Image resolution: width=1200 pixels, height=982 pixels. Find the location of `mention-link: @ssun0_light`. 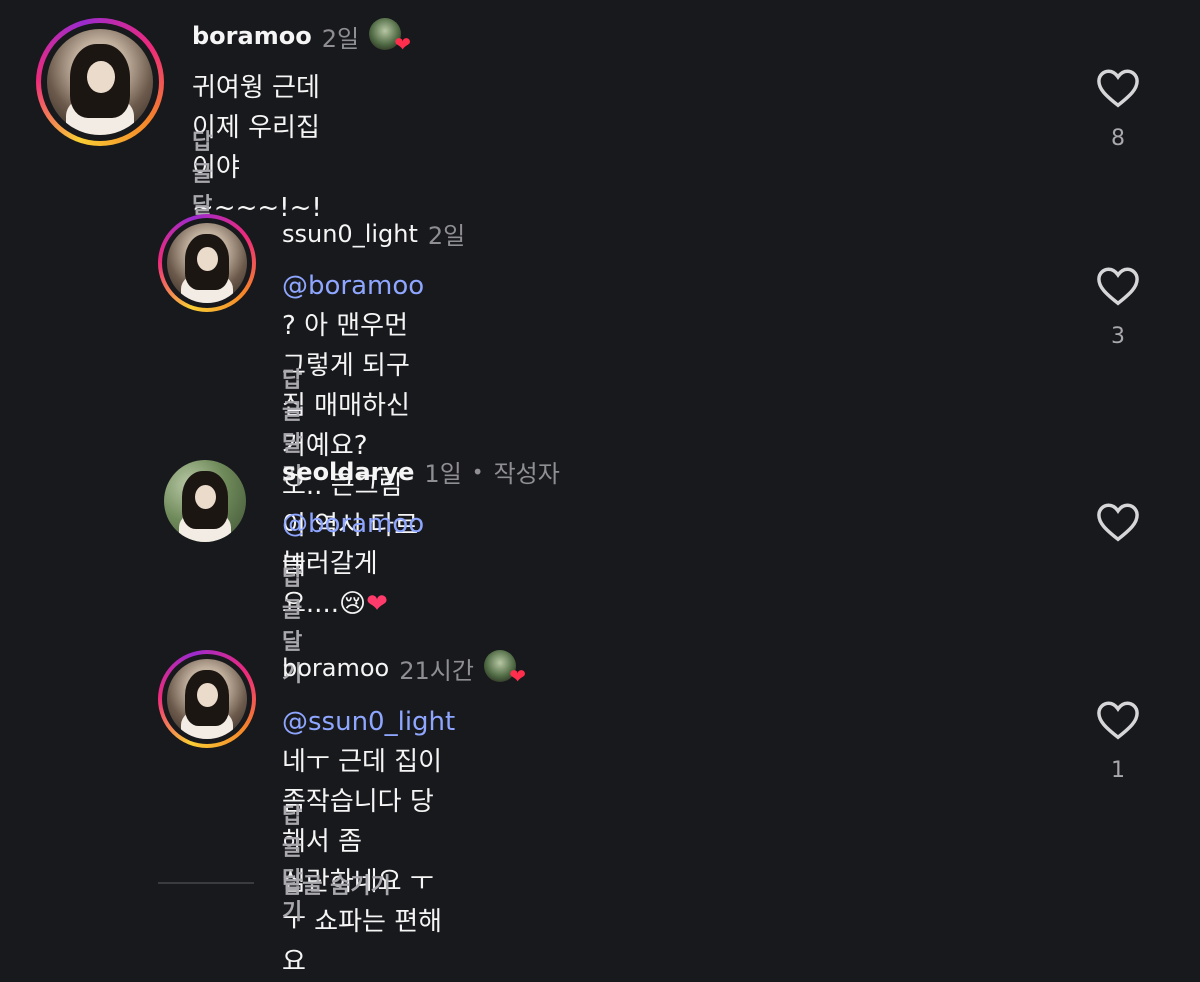

mention-link: @ssun0_light is located at coordinates (368, 722).